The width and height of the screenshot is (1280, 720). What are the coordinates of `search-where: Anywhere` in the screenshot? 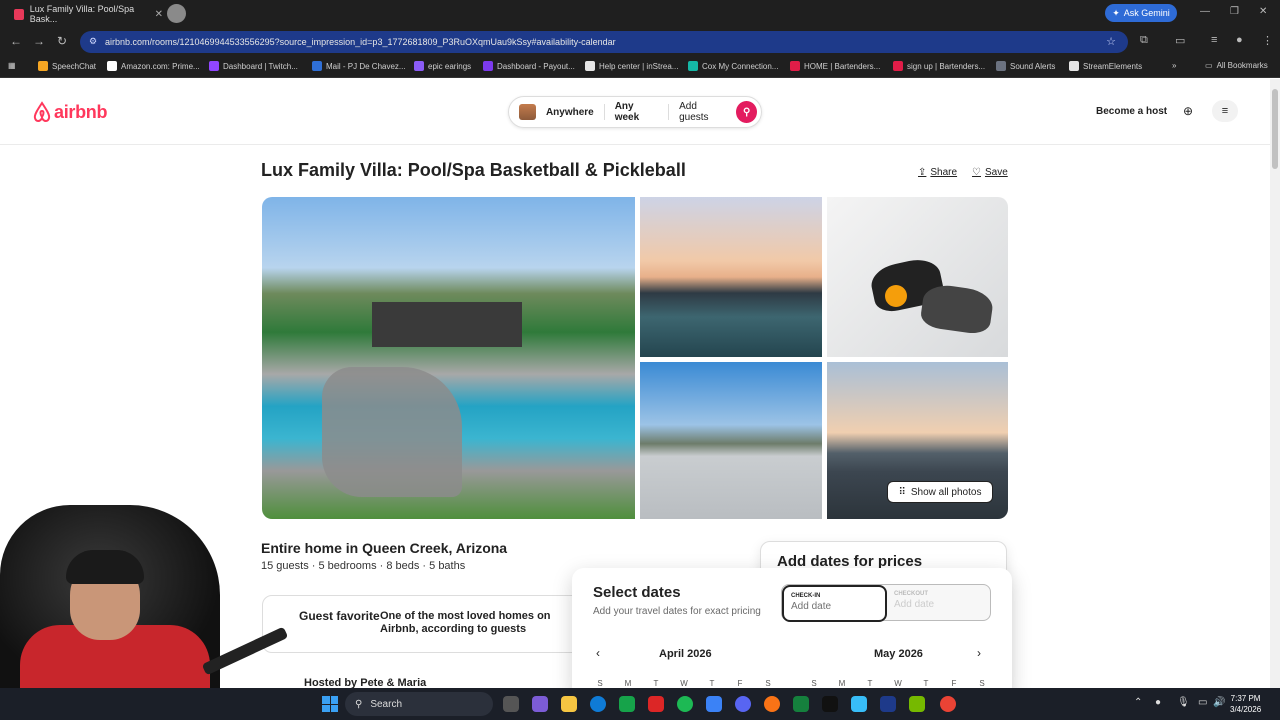 It's located at (570, 112).